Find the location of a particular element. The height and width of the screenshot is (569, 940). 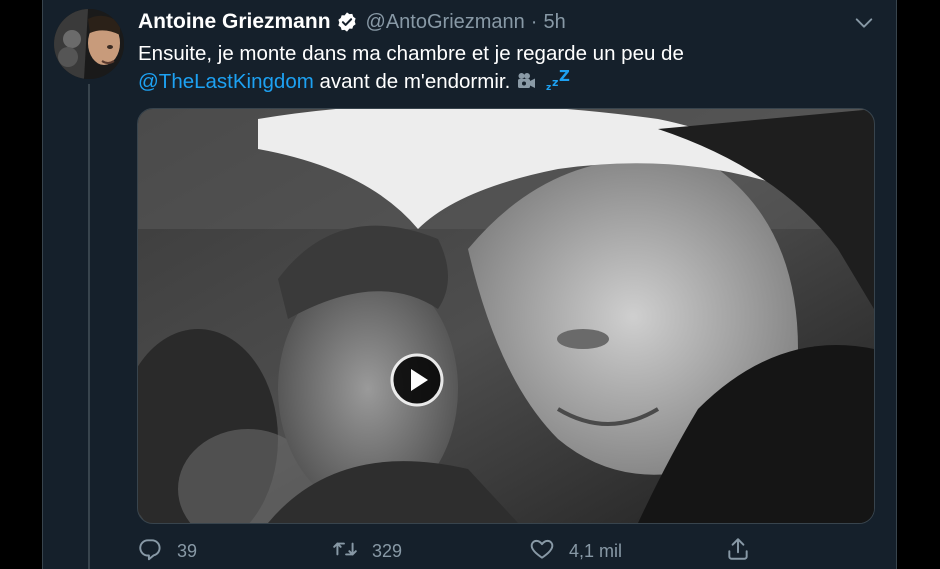

play-icon is located at coordinates (417, 380).